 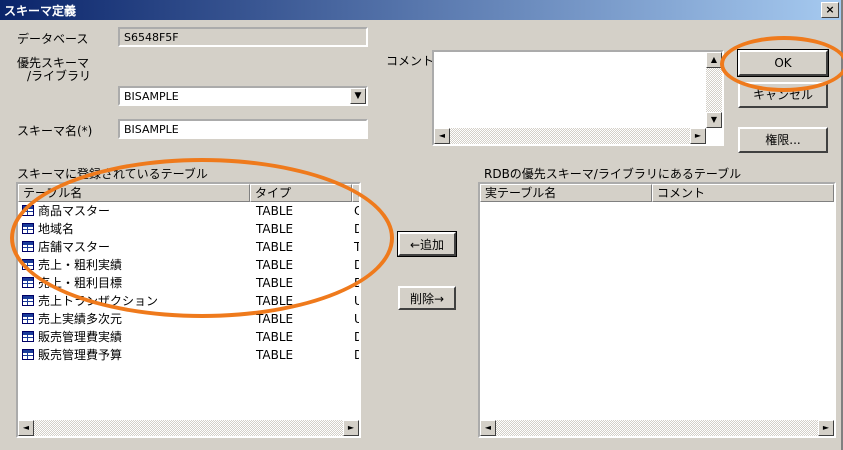 What do you see at coordinates (427, 298) in the screenshot?
I see `delete-button: 削除→` at bounding box center [427, 298].